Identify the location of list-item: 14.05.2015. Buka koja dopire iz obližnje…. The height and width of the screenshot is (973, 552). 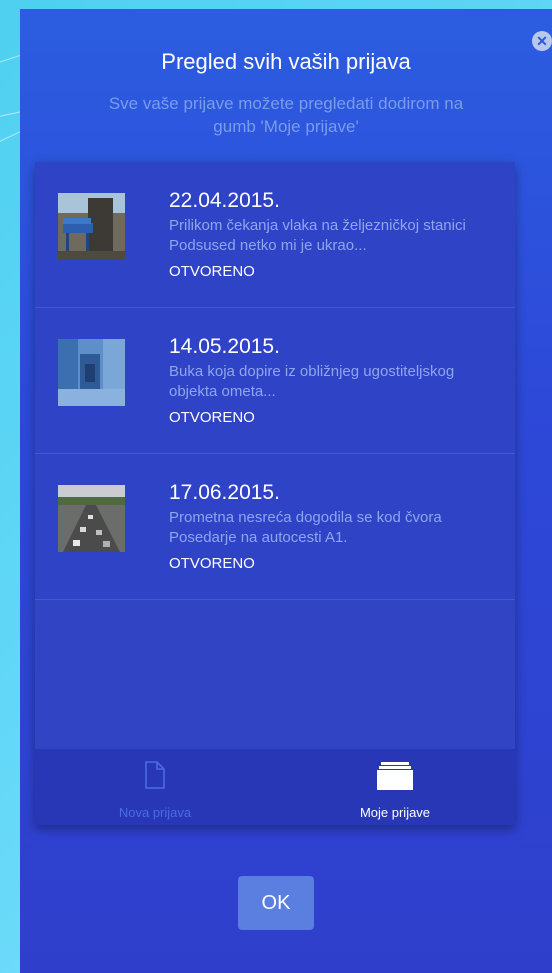
(275, 381).